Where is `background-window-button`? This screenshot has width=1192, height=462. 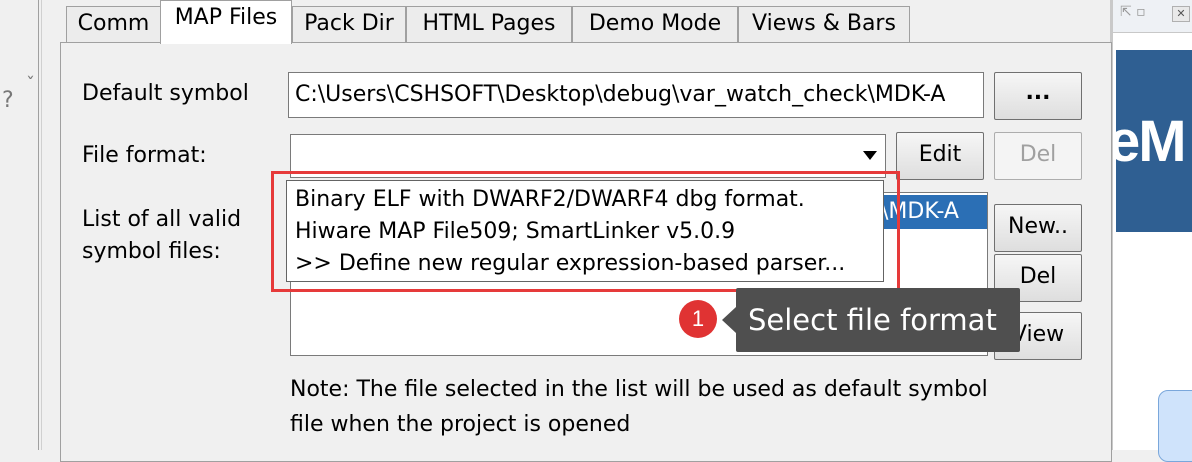 background-window-button is located at coordinates (1175, 426).